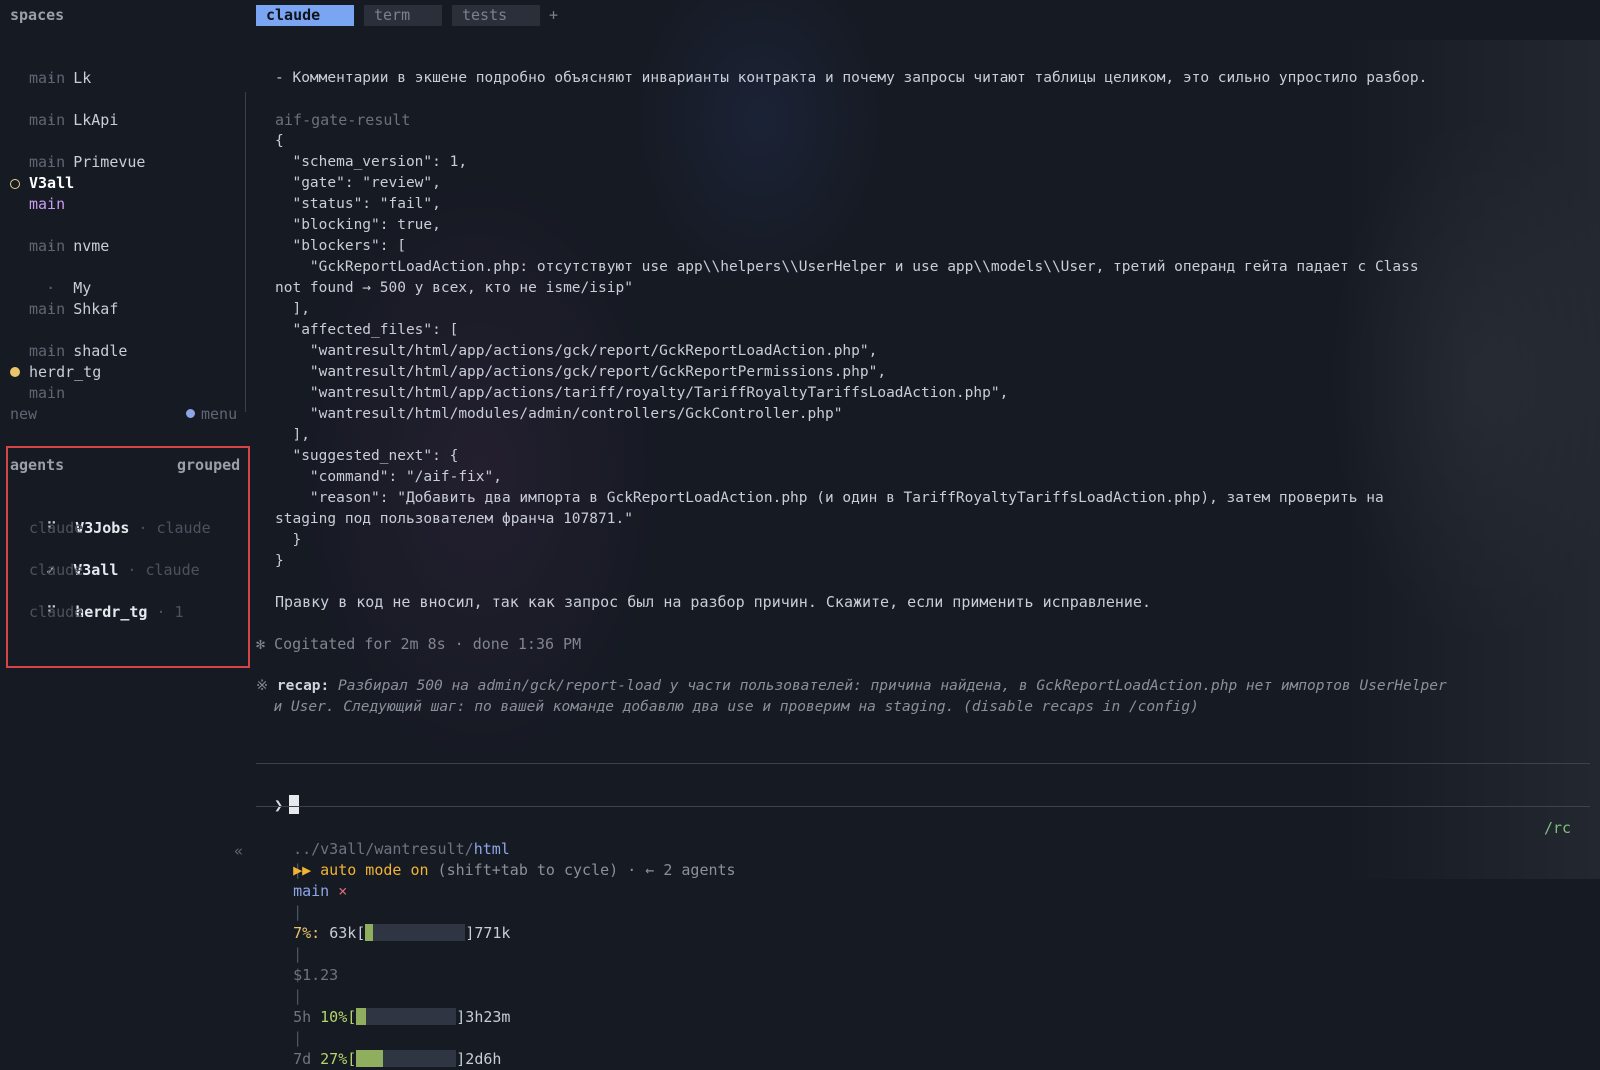 Image resolution: width=1600 pixels, height=1070 pixels. I want to click on context-percent: 7%:, so click(307, 933).